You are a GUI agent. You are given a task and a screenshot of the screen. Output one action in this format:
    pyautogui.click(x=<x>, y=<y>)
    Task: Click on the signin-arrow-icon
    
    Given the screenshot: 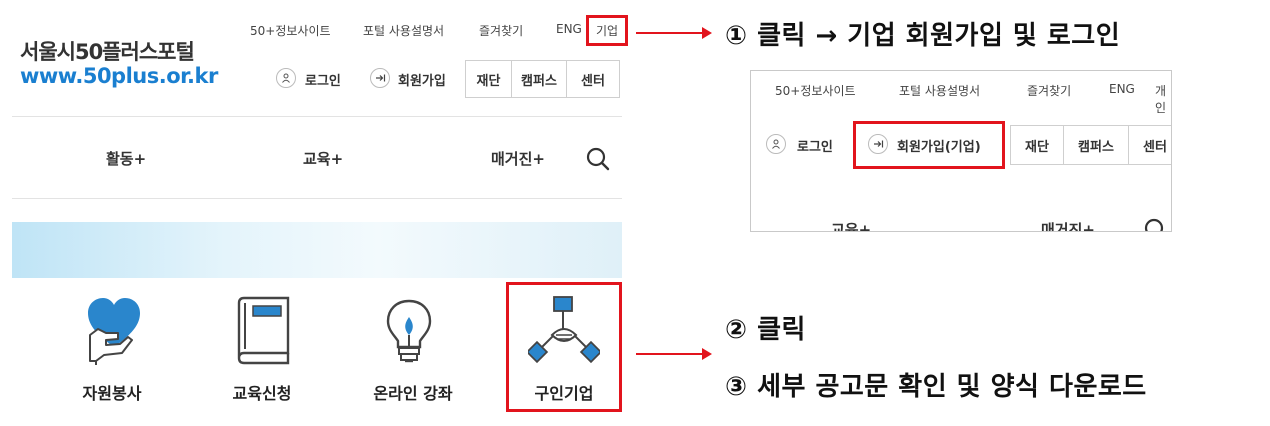 What is the action you would take?
    pyautogui.click(x=380, y=78)
    